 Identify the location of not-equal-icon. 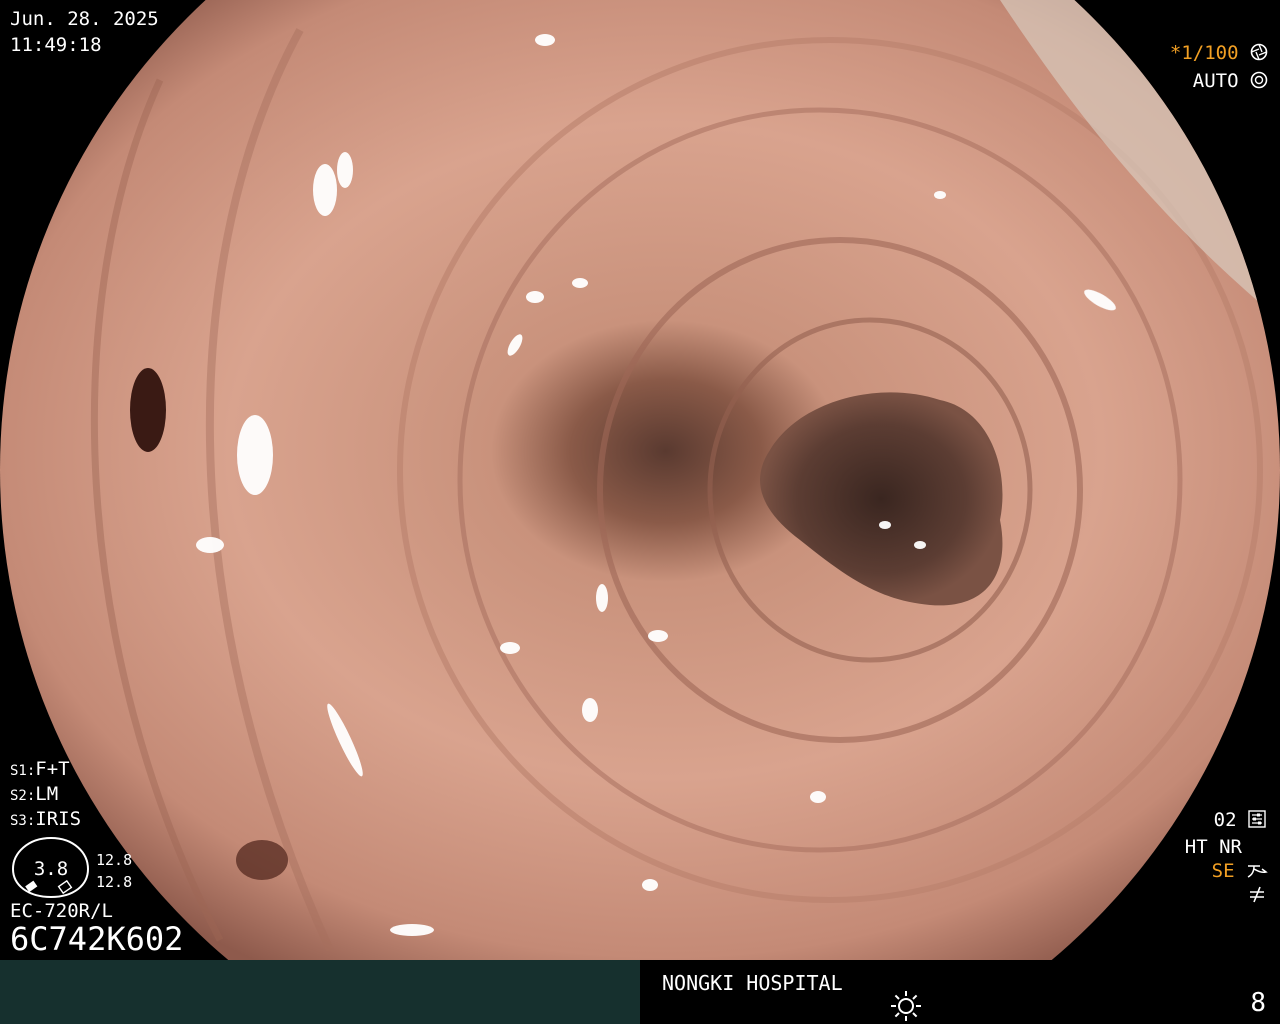
(1257, 894).